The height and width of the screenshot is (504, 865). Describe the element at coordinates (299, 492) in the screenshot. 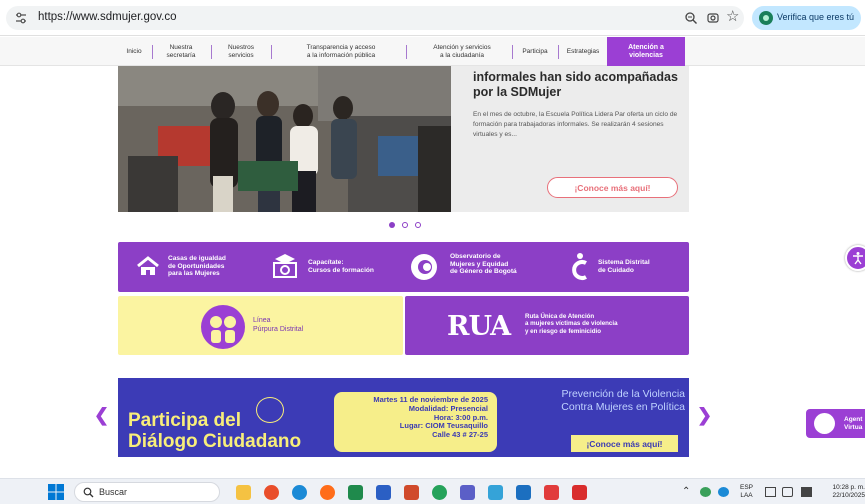

I see `edge-icon` at that location.